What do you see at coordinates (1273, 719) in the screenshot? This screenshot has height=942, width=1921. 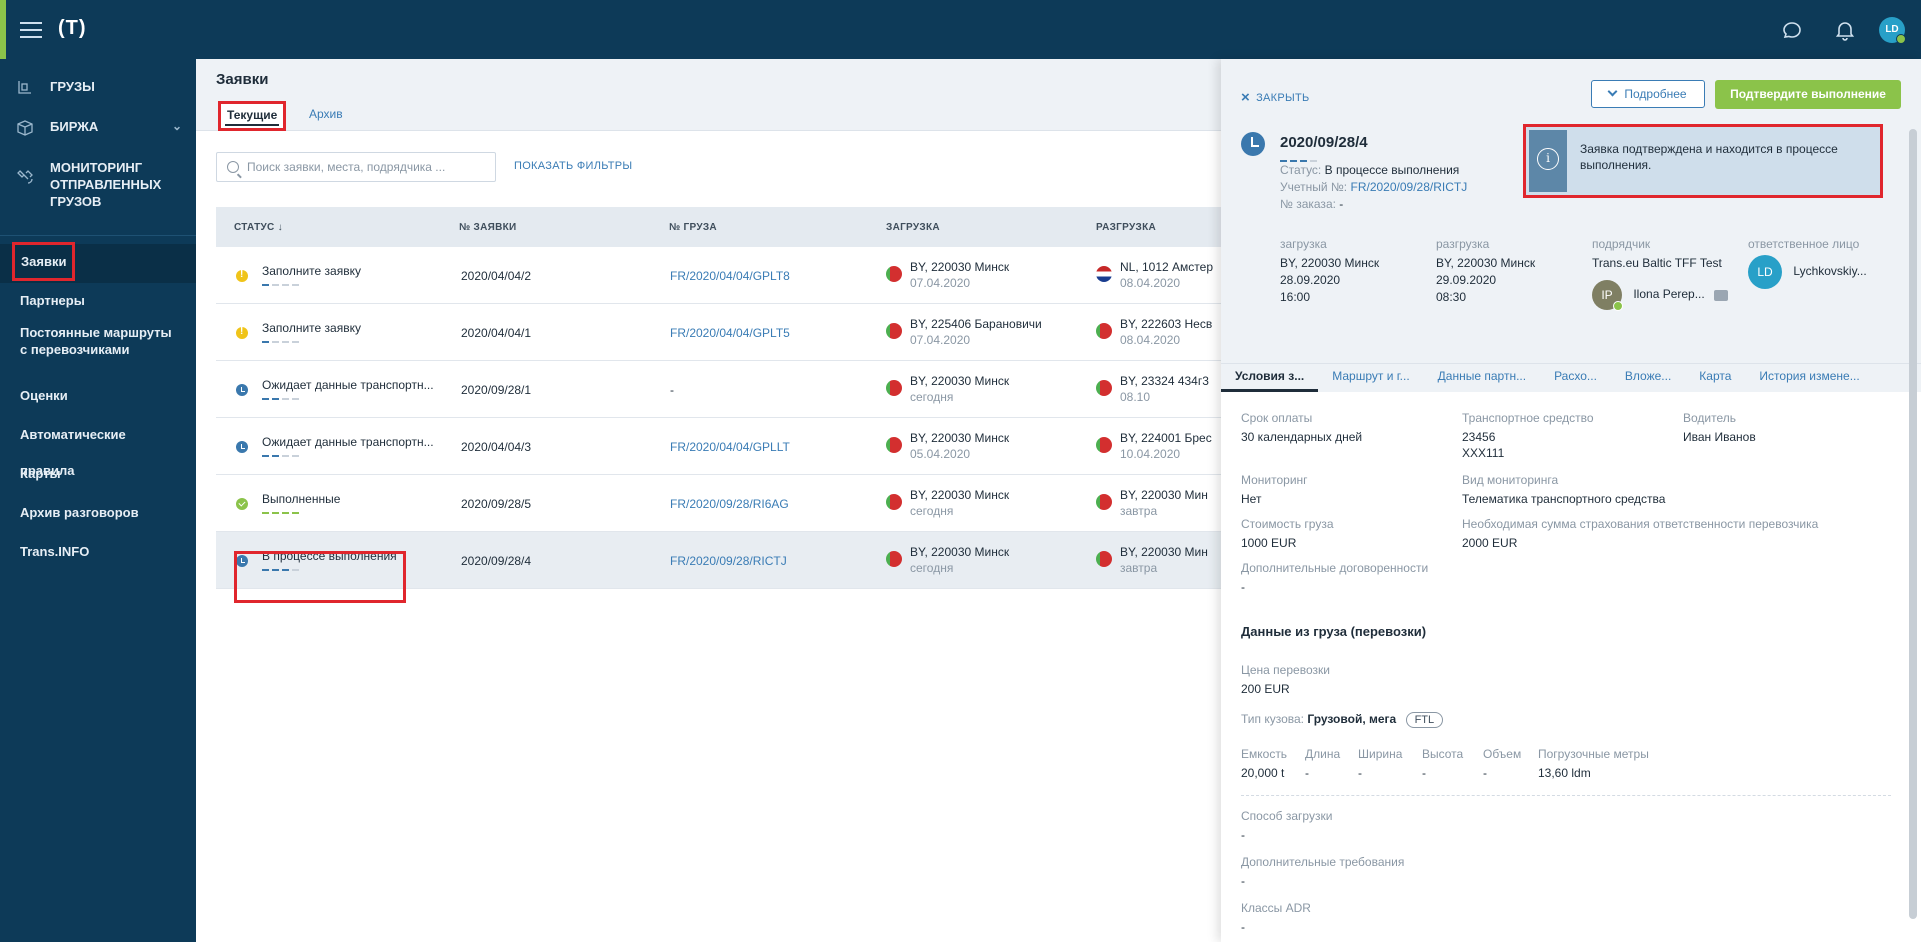 I see `field-label: Тип кузова:` at bounding box center [1273, 719].